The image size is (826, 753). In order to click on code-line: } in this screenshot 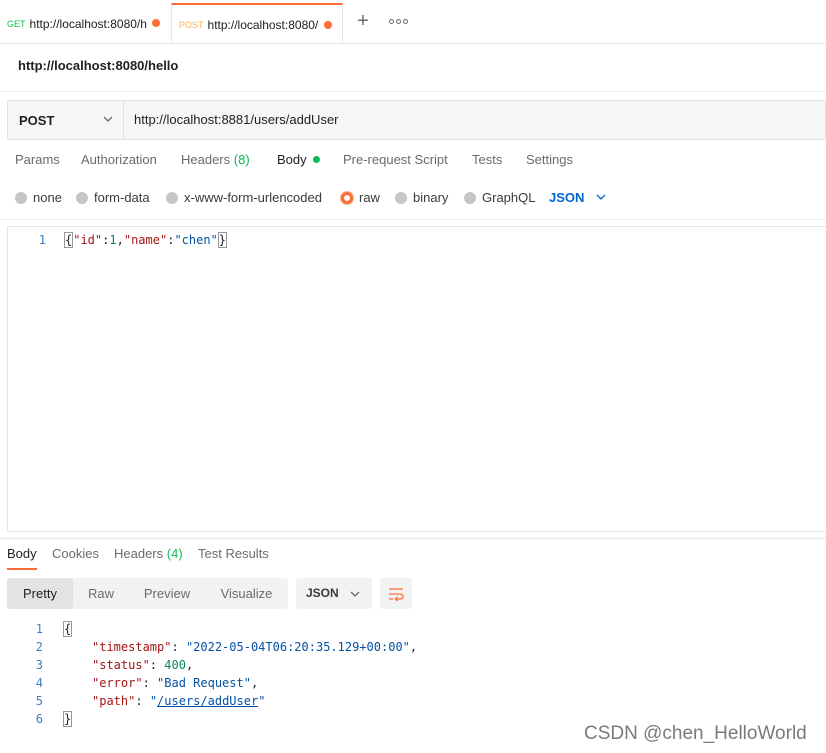, I will do `click(68, 719)`.